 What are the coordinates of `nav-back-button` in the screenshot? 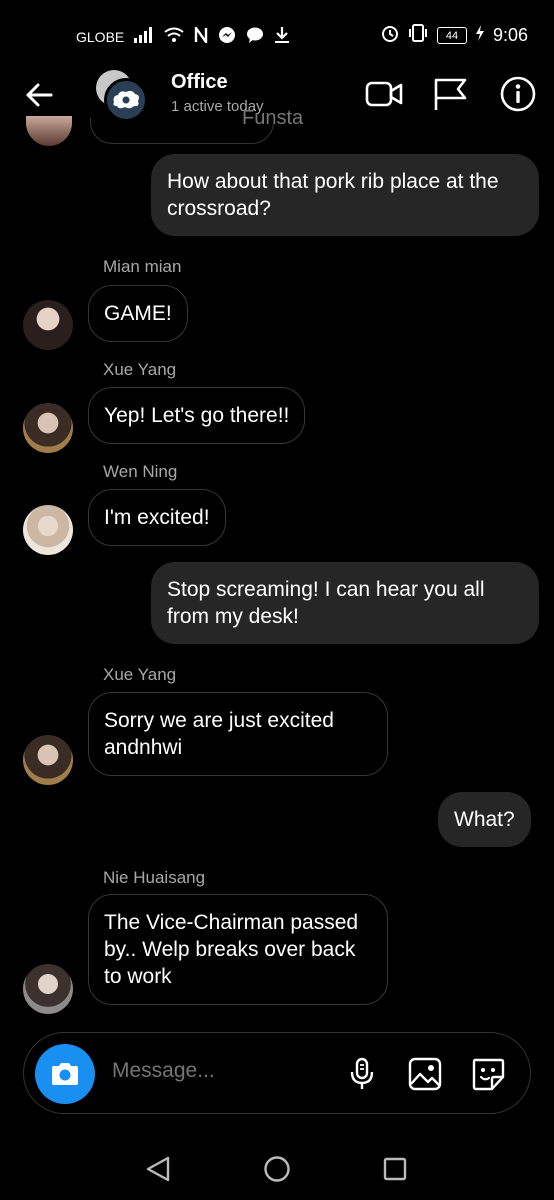 It's located at (158, 1169).